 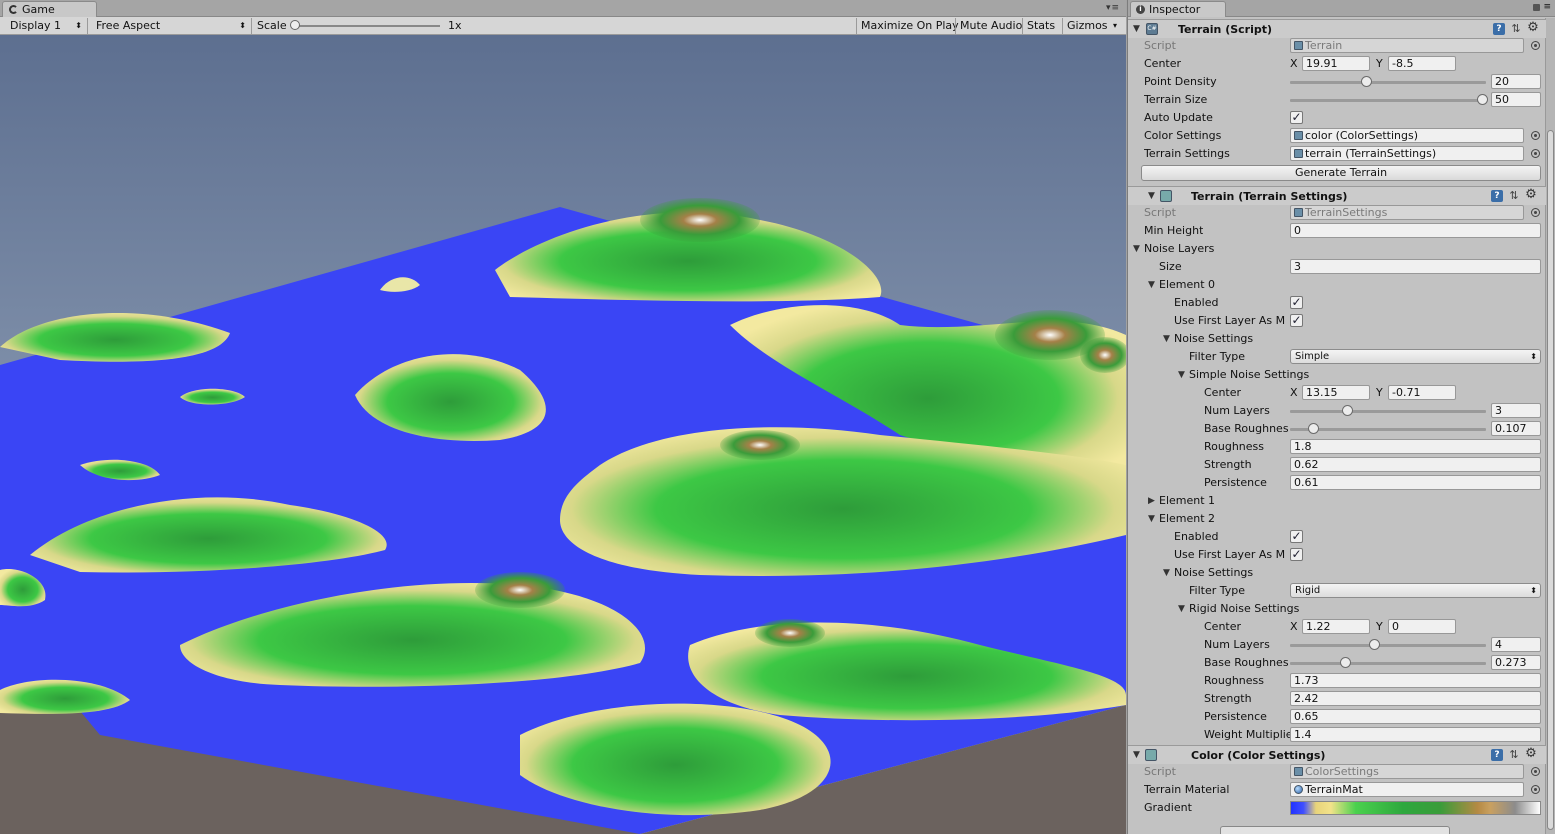 What do you see at coordinates (46, 26) in the screenshot?
I see `display-dropdown: Display 1 ⬍` at bounding box center [46, 26].